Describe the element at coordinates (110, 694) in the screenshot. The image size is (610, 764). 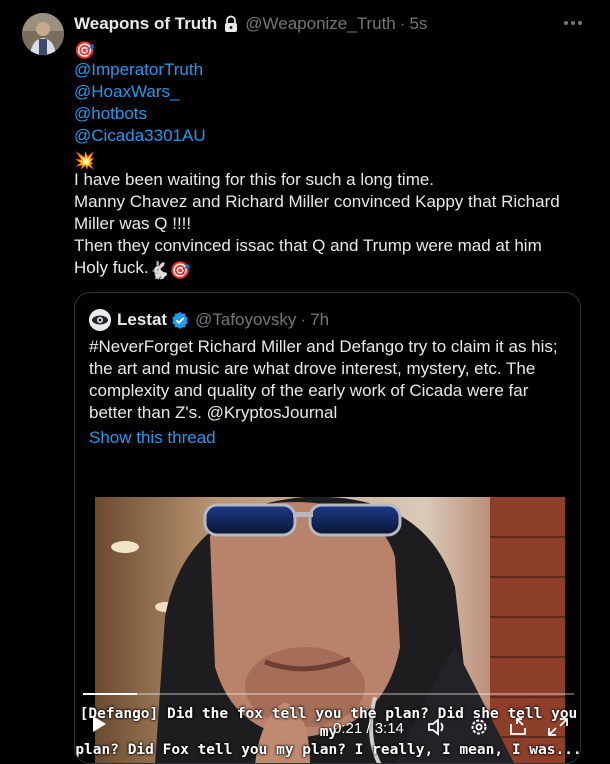
I see `video-progress-fill` at that location.